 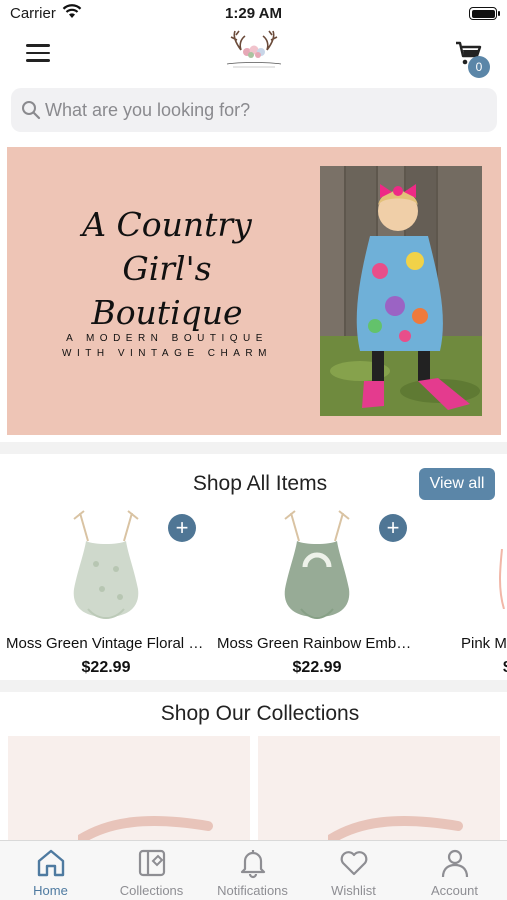 What do you see at coordinates (151, 890) in the screenshot?
I see `tab-label: Collections` at bounding box center [151, 890].